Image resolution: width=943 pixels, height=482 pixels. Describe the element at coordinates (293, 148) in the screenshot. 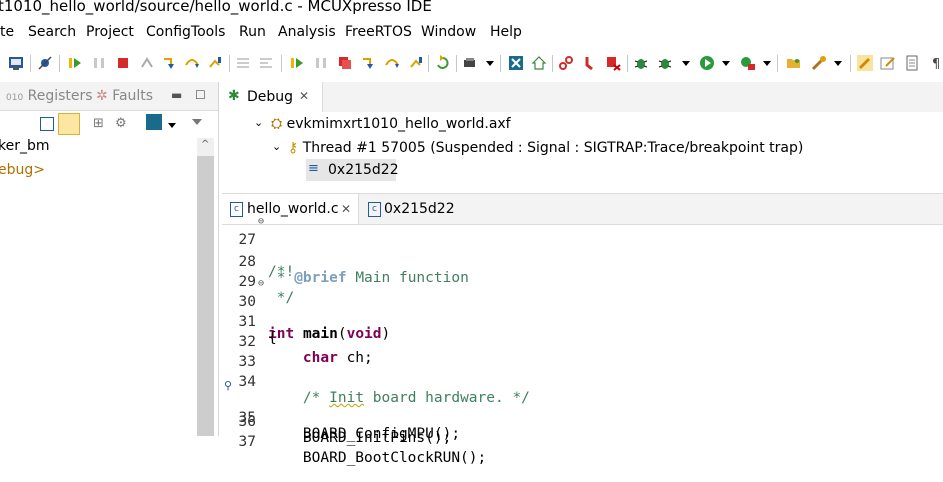

I see `thread-icon: ⚷` at that location.